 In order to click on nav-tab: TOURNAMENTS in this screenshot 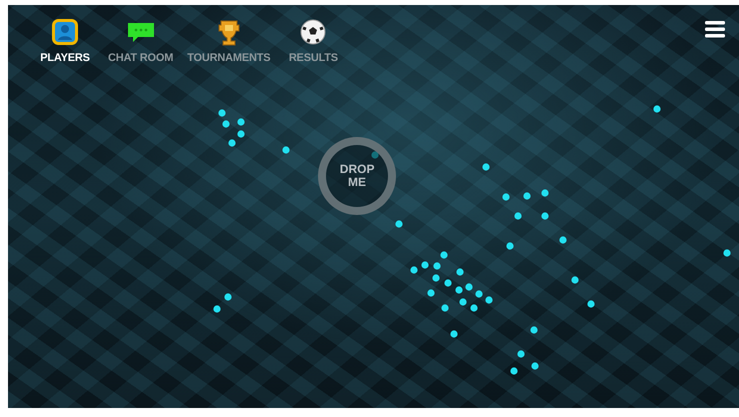, I will do `click(228, 41)`.